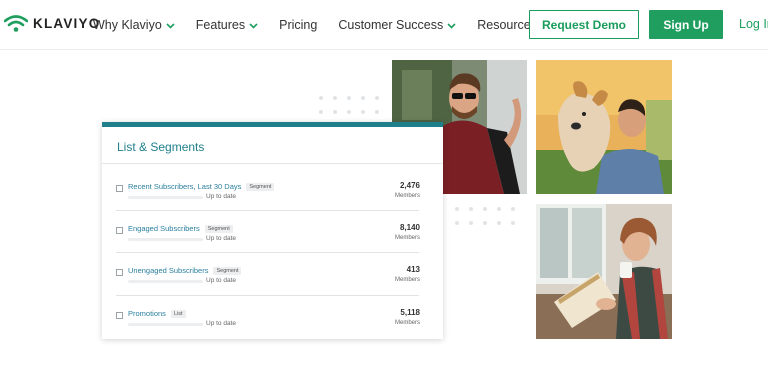 Image resolution: width=768 pixels, height=369 pixels. I want to click on klaviyo-logo-icon, so click(16, 23).